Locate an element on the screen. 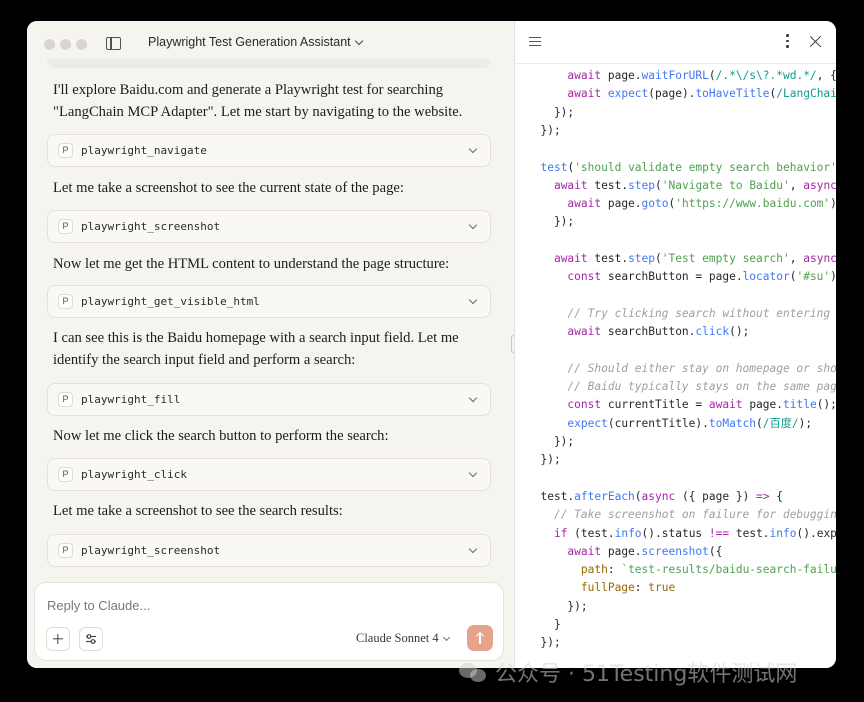  code-token: goto is located at coordinates (655, 204).